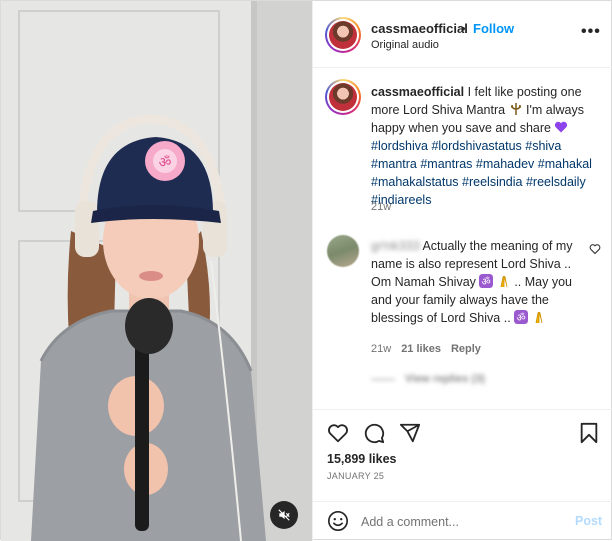 This screenshot has height=541, width=612. Describe the element at coordinates (343, 97) in the screenshot. I see `caption-author-avatar` at that location.